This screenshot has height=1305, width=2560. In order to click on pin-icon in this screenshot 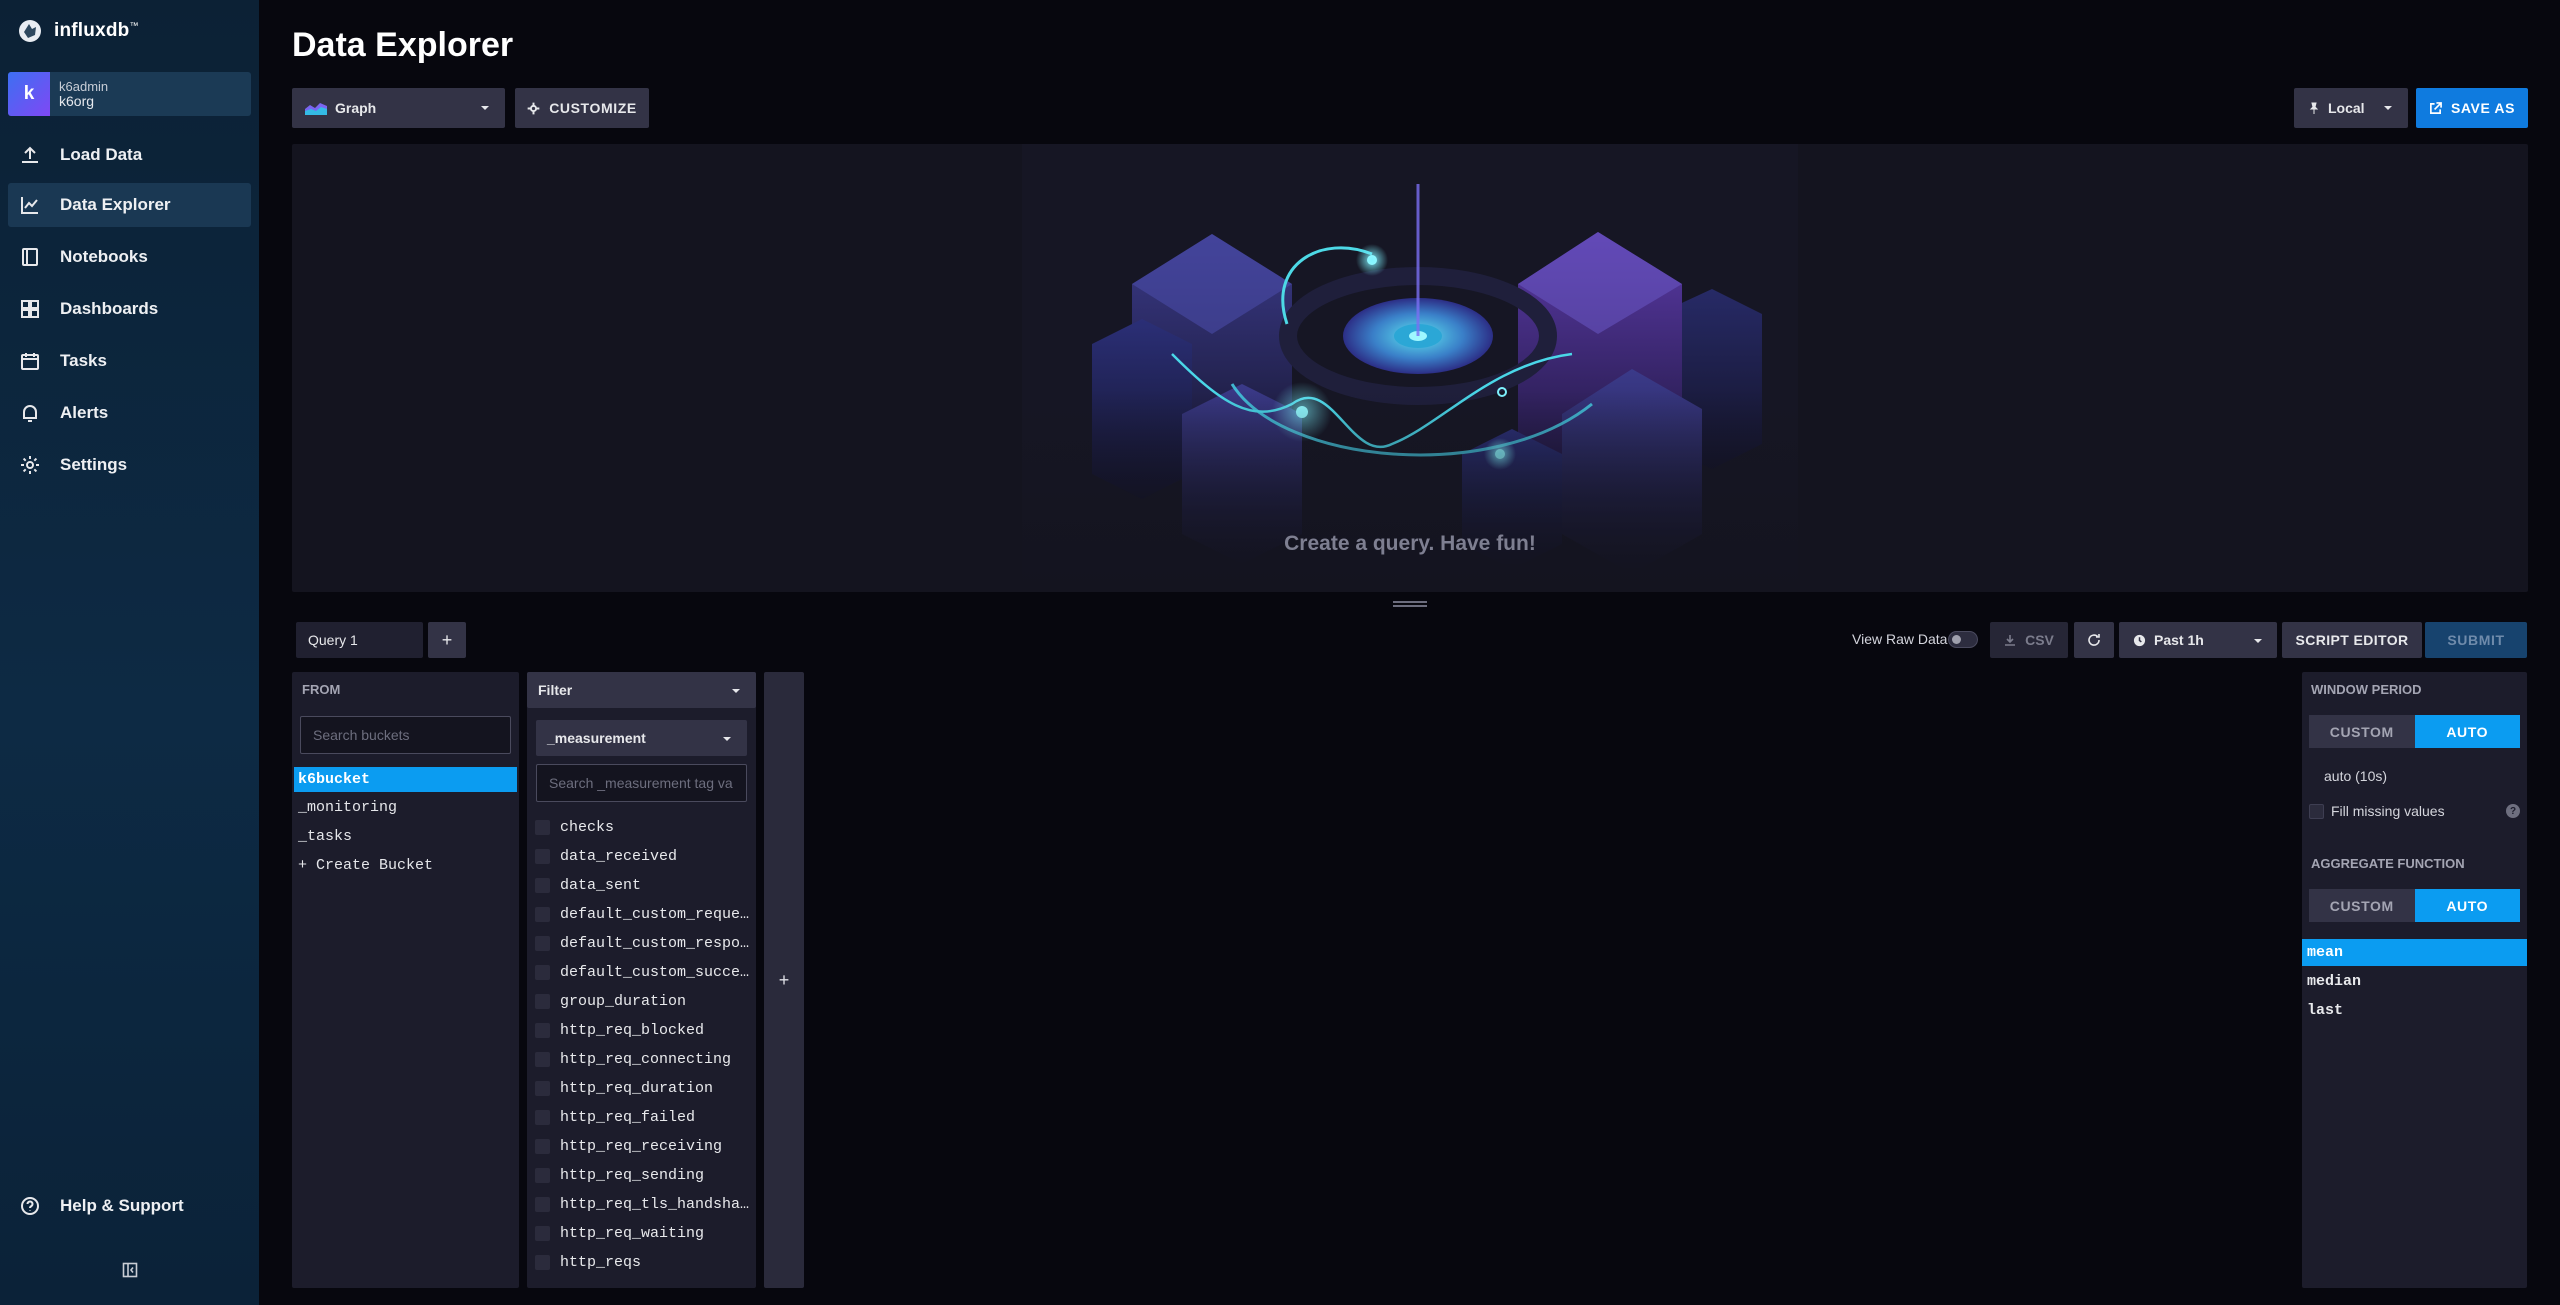, I will do `click(2314, 108)`.